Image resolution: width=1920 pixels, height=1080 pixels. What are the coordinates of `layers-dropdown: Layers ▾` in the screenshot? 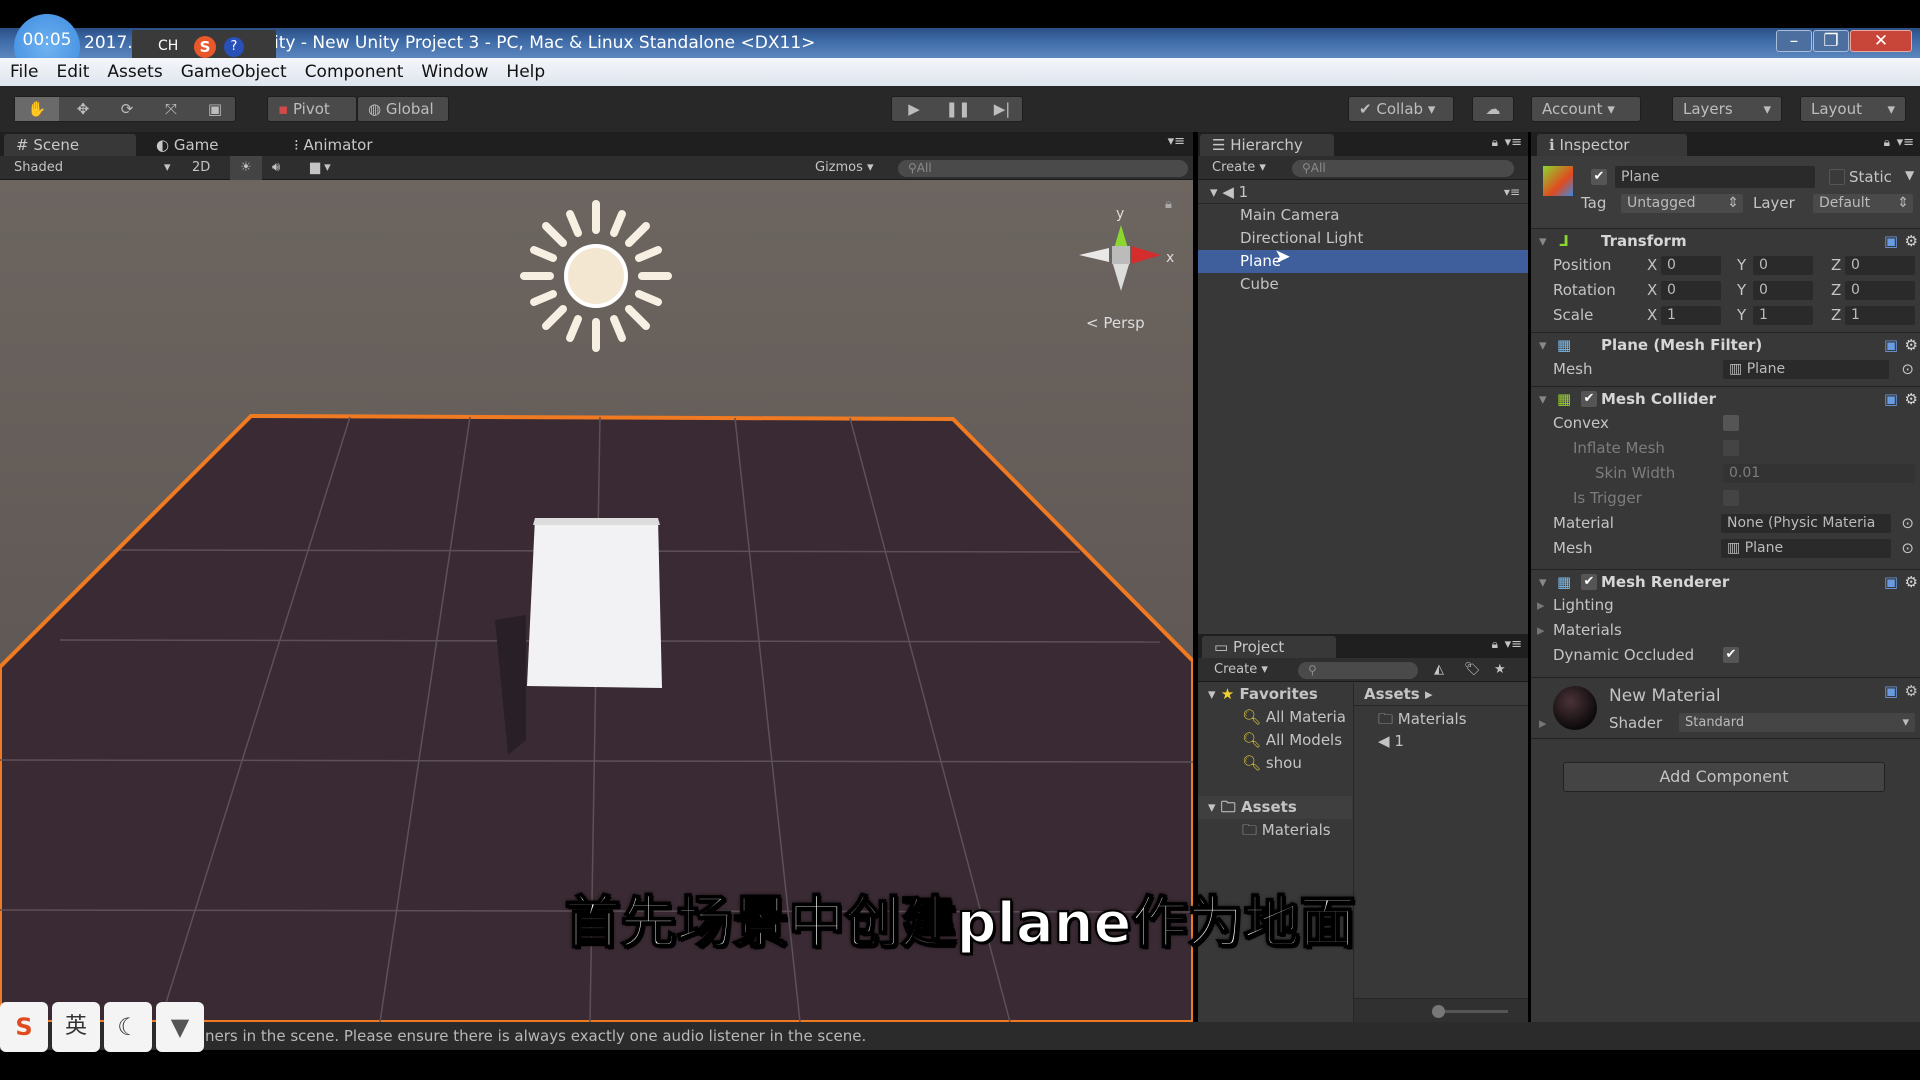 It's located at (1727, 109).